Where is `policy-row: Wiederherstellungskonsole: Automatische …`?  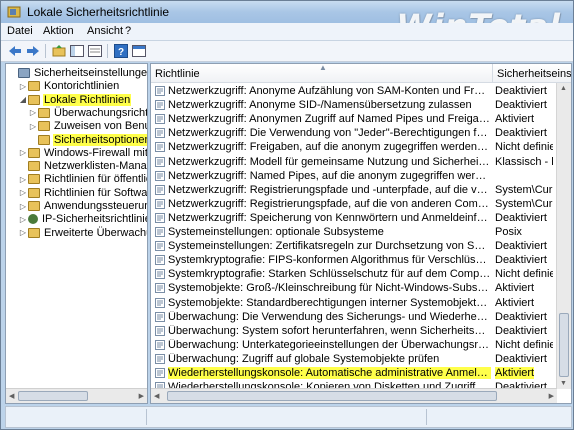
policy-row: Wiederherstellungskonsole: Automatische … is located at coordinates (353, 373).